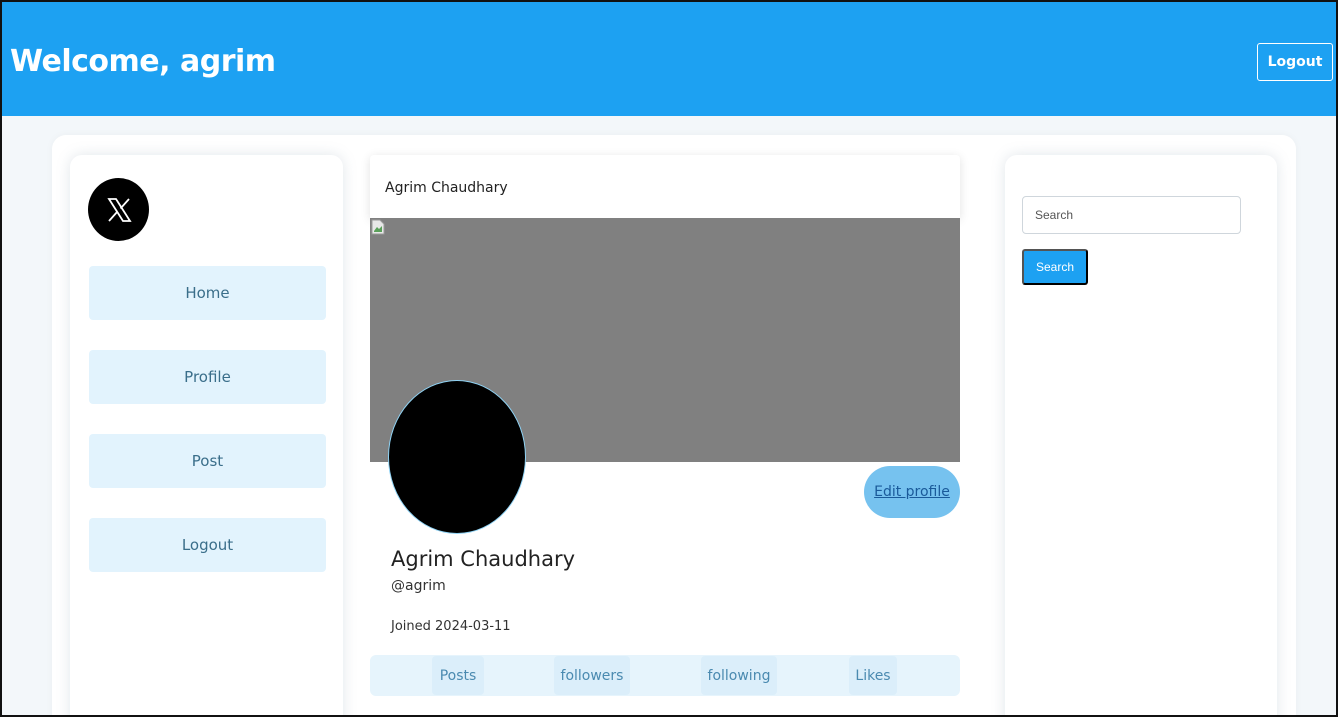  Describe the element at coordinates (207, 545) in the screenshot. I see `sidebar-item-logout: Logout` at that location.